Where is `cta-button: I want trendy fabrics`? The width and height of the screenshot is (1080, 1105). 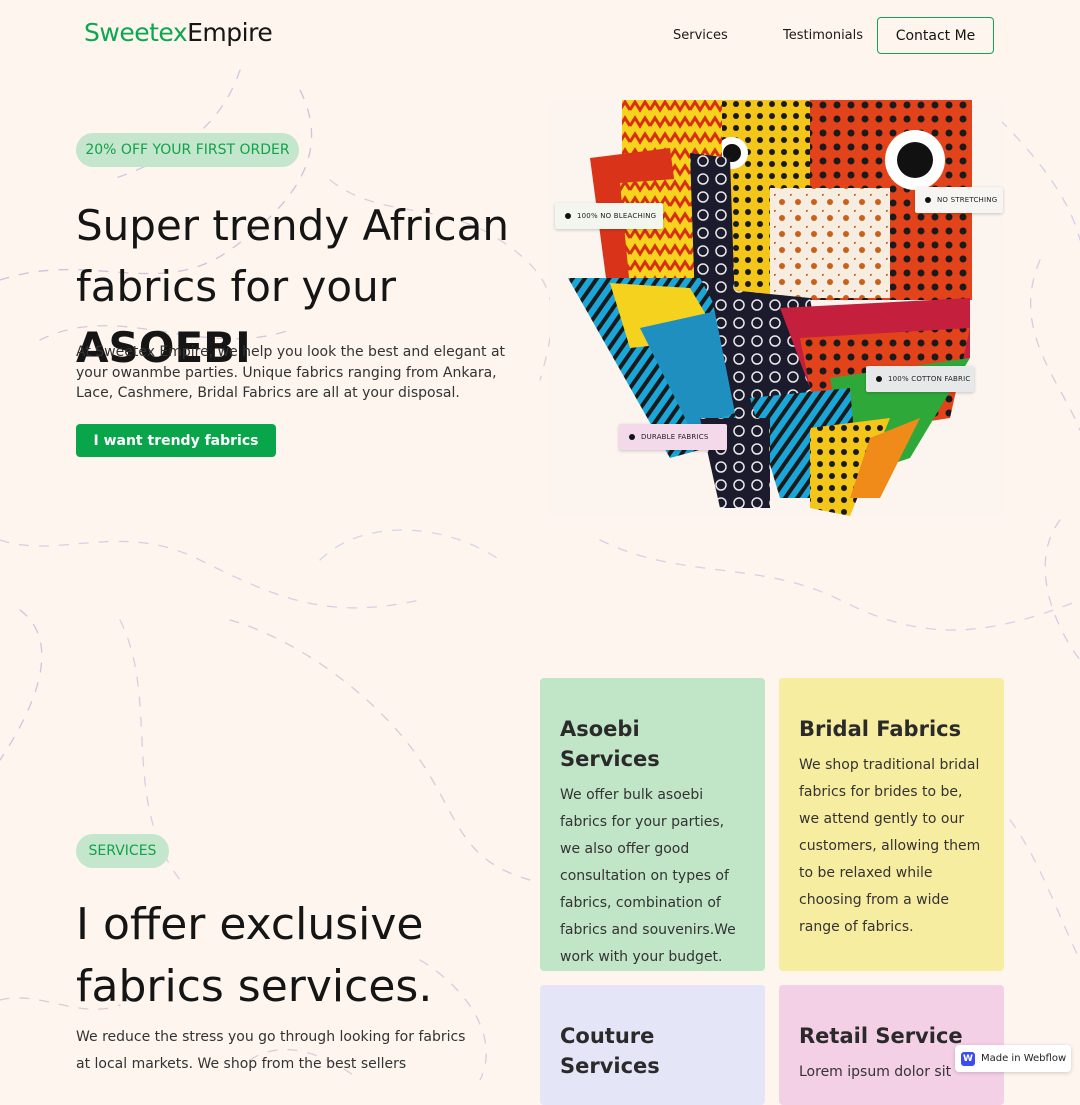 cta-button: I want trendy fabrics is located at coordinates (176, 440).